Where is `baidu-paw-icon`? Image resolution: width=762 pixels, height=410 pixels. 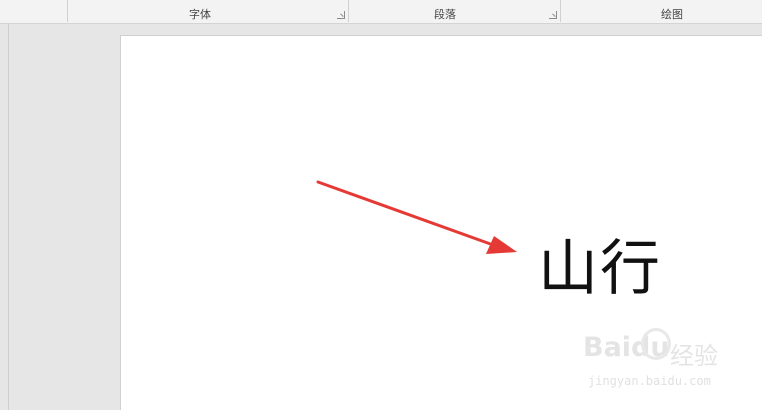 baidu-paw-icon is located at coordinates (656, 344).